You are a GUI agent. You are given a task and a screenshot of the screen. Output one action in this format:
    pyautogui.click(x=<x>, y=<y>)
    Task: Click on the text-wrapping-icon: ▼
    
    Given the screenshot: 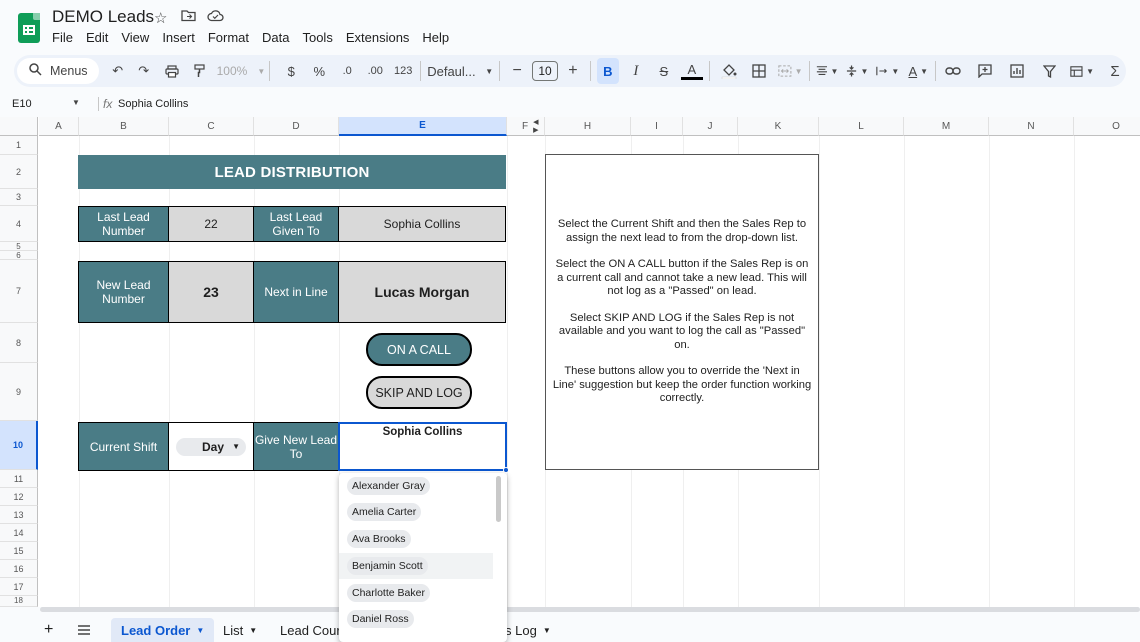 What is the action you would take?
    pyautogui.click(x=887, y=71)
    